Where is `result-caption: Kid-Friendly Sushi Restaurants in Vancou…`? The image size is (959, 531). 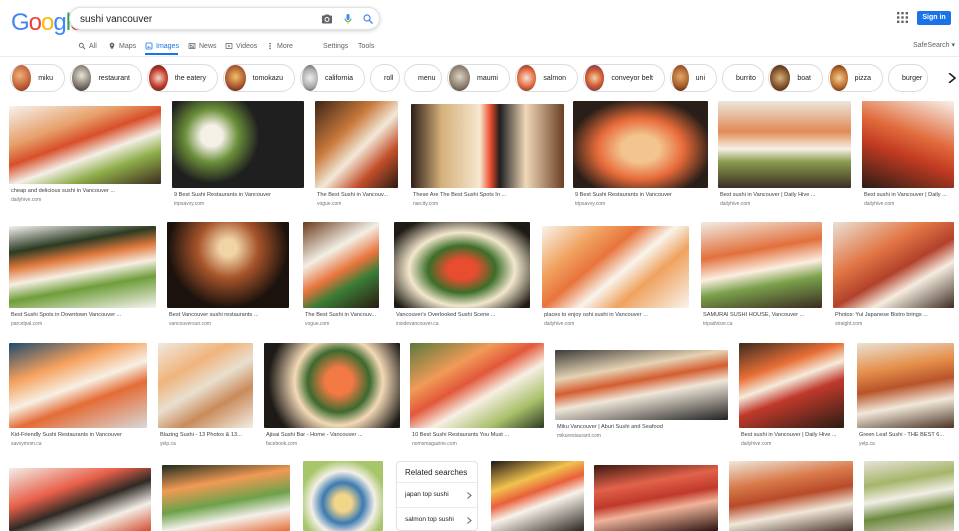
result-caption: Kid-Friendly Sushi Restaurants in Vancou… is located at coordinates (79, 435).